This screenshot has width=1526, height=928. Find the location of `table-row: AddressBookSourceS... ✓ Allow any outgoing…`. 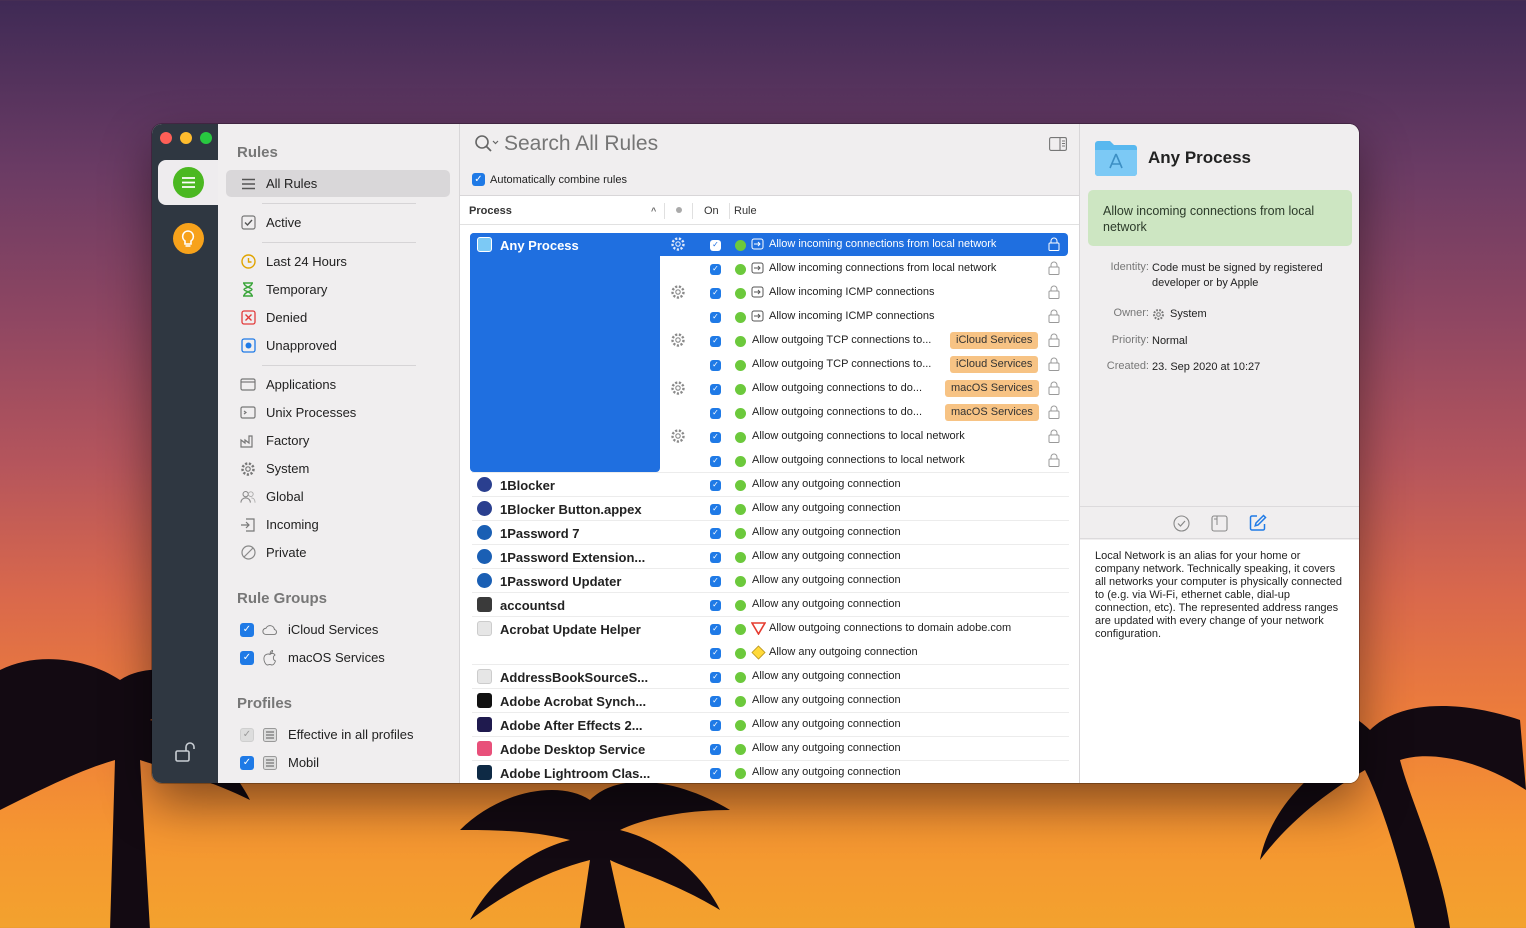

table-row: AddressBookSourceS... ✓ Allow any outgoing… is located at coordinates (769, 677).